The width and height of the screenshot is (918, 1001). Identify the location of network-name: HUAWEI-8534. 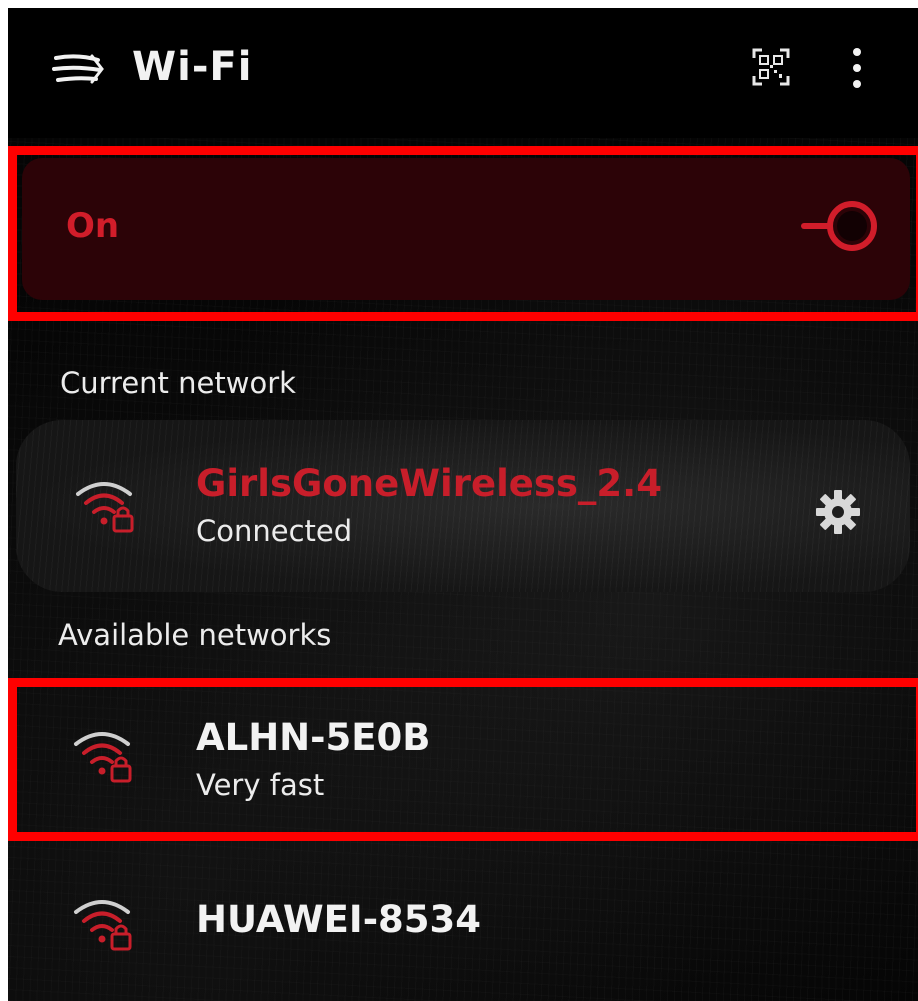
(339, 919).